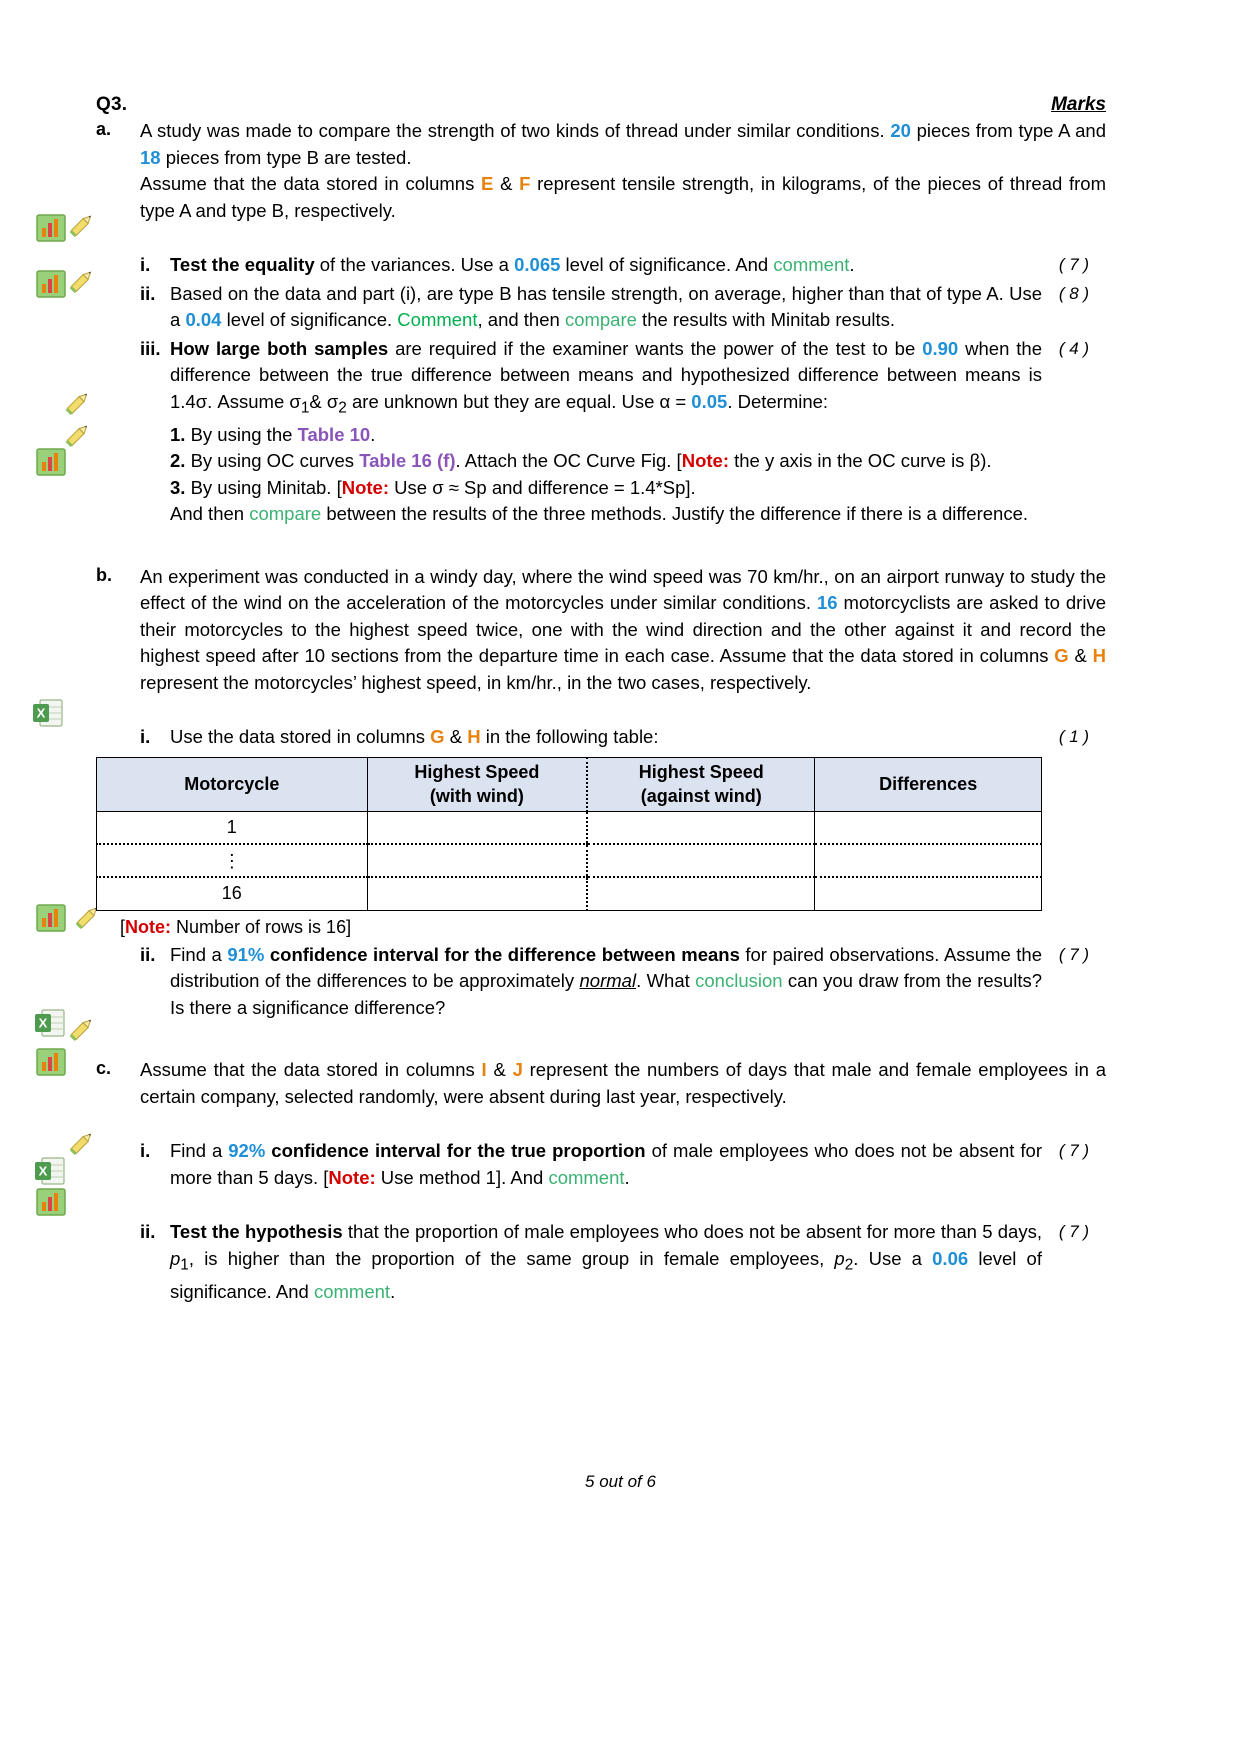 This screenshot has height=1754, width=1241. I want to click on method-1: 1. By using the Table 10., so click(606, 435).